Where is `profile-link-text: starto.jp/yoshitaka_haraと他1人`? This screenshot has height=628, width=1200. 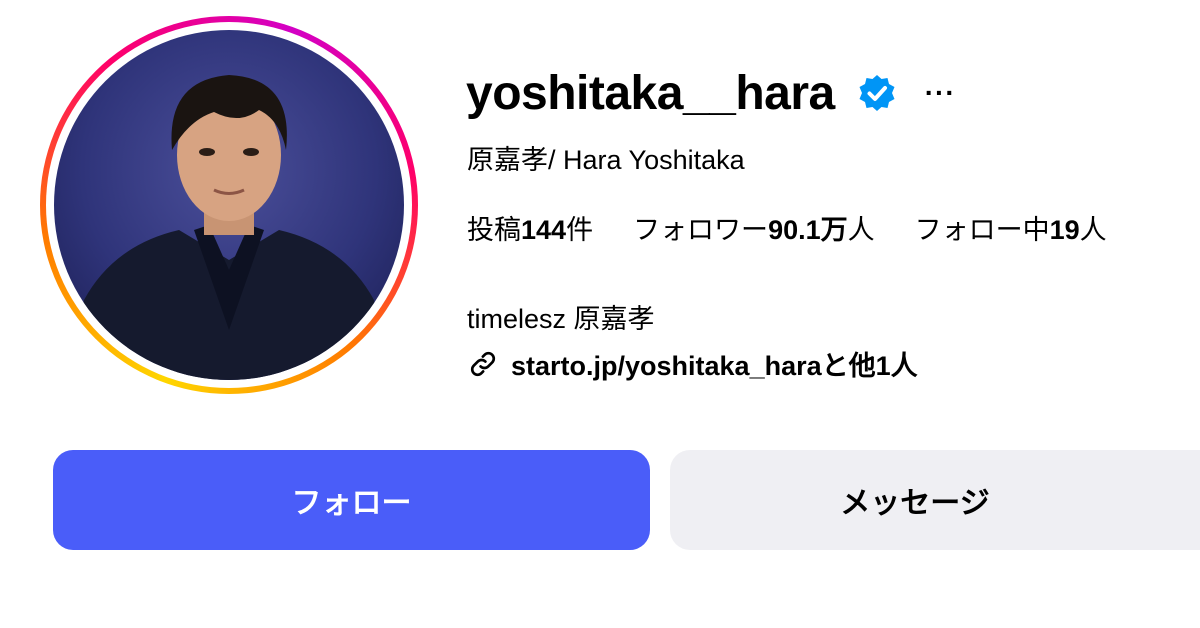 profile-link-text: starto.jp/yoshitaka_haraと他1人 is located at coordinates (714, 366).